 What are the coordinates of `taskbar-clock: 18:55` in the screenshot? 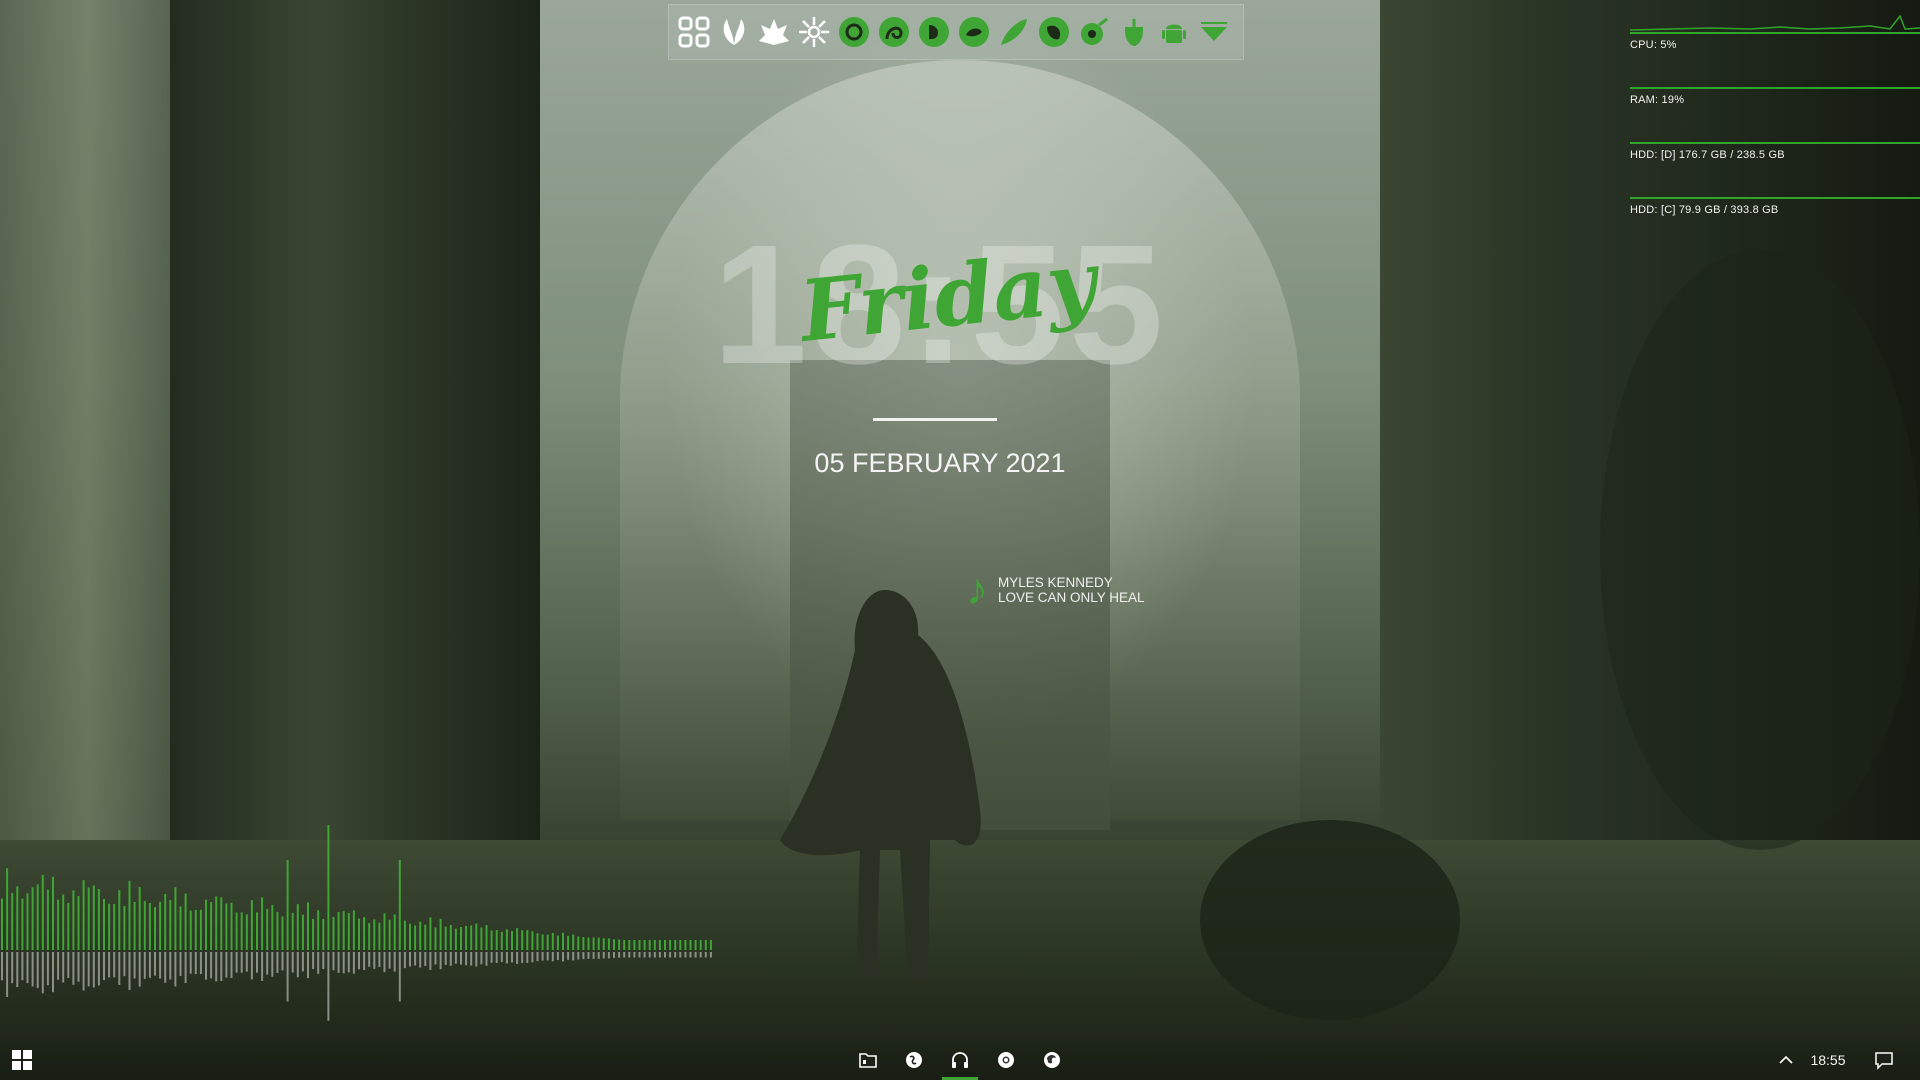 It's located at (1828, 1060).